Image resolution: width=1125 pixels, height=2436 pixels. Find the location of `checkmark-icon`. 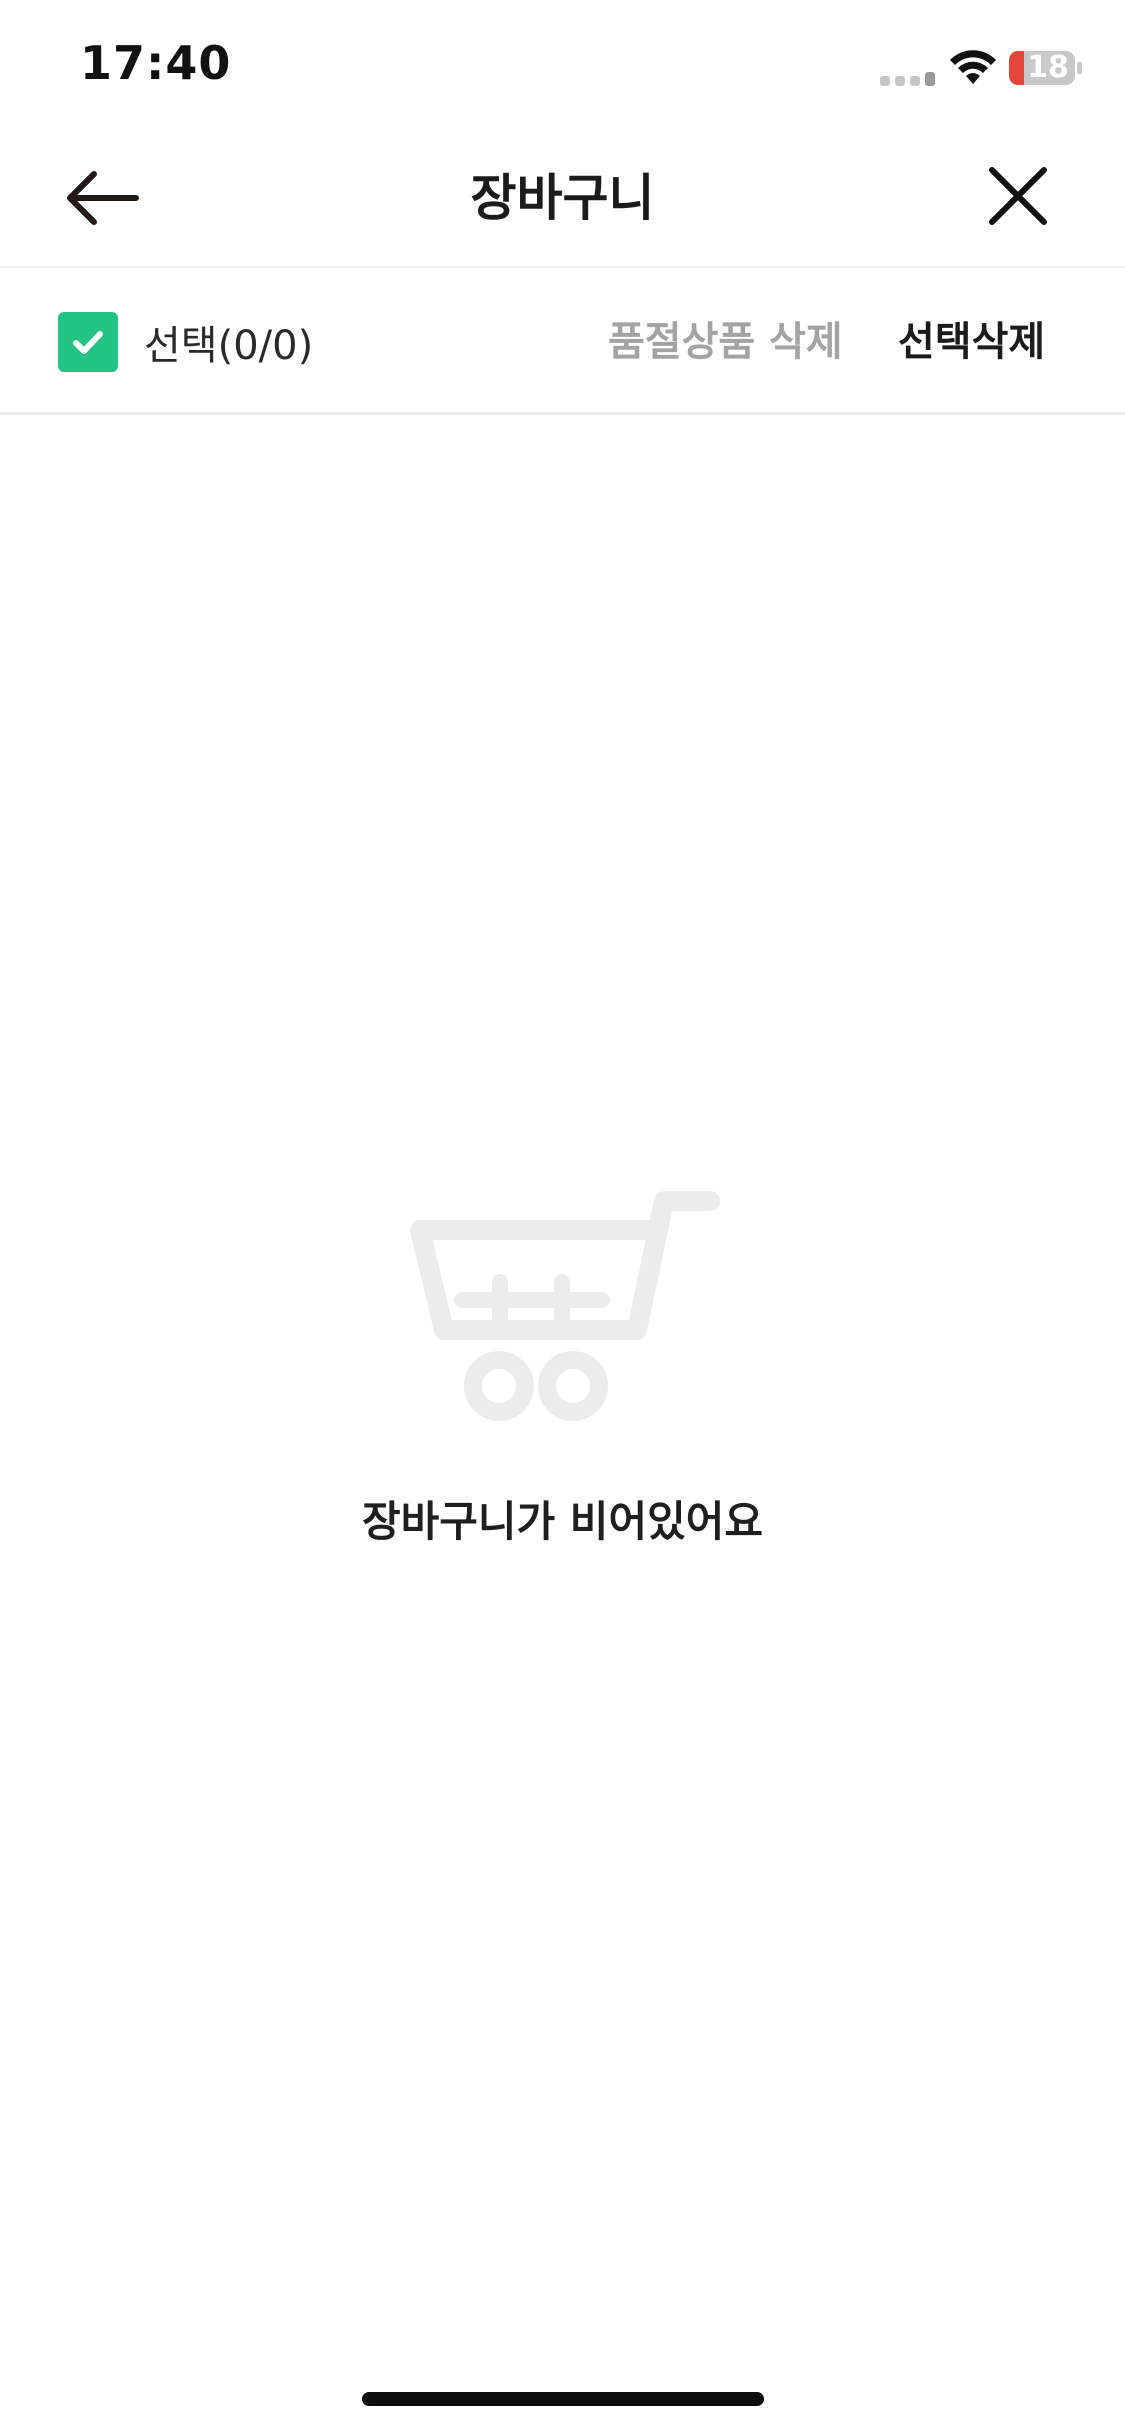

checkmark-icon is located at coordinates (88, 342).